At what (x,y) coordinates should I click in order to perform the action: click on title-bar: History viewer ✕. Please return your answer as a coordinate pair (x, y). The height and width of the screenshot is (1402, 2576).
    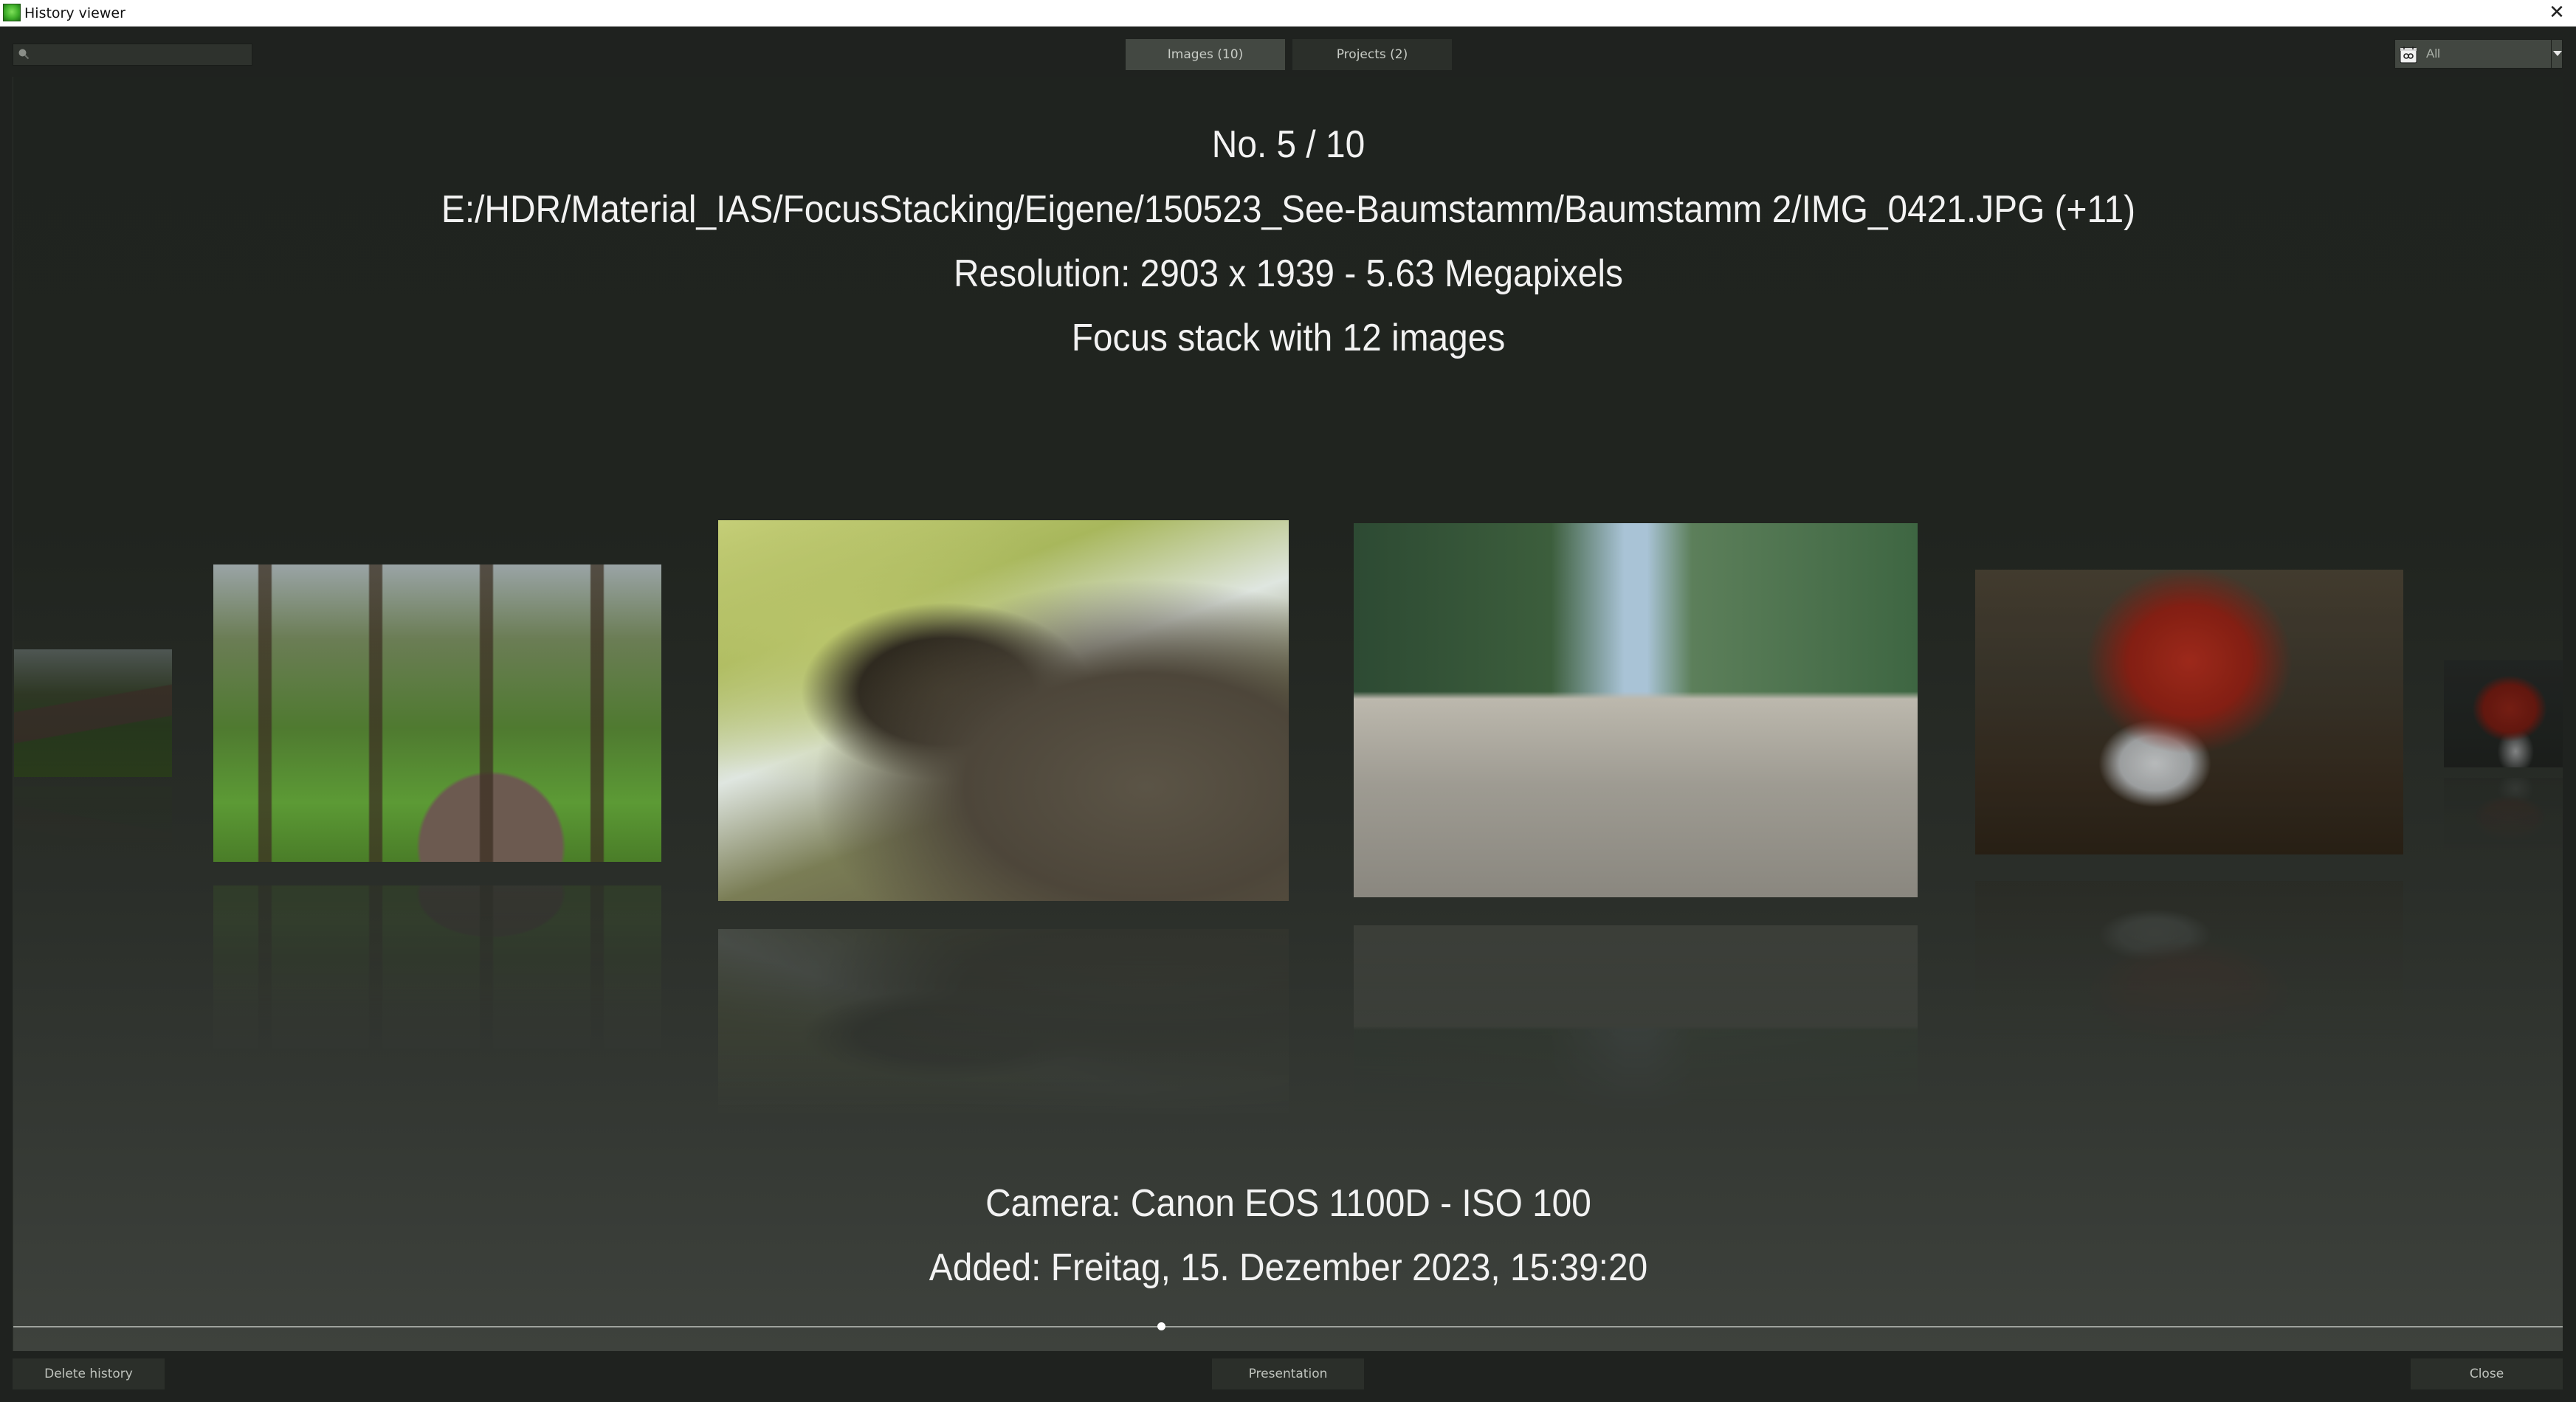
    Looking at the image, I should click on (1288, 13).